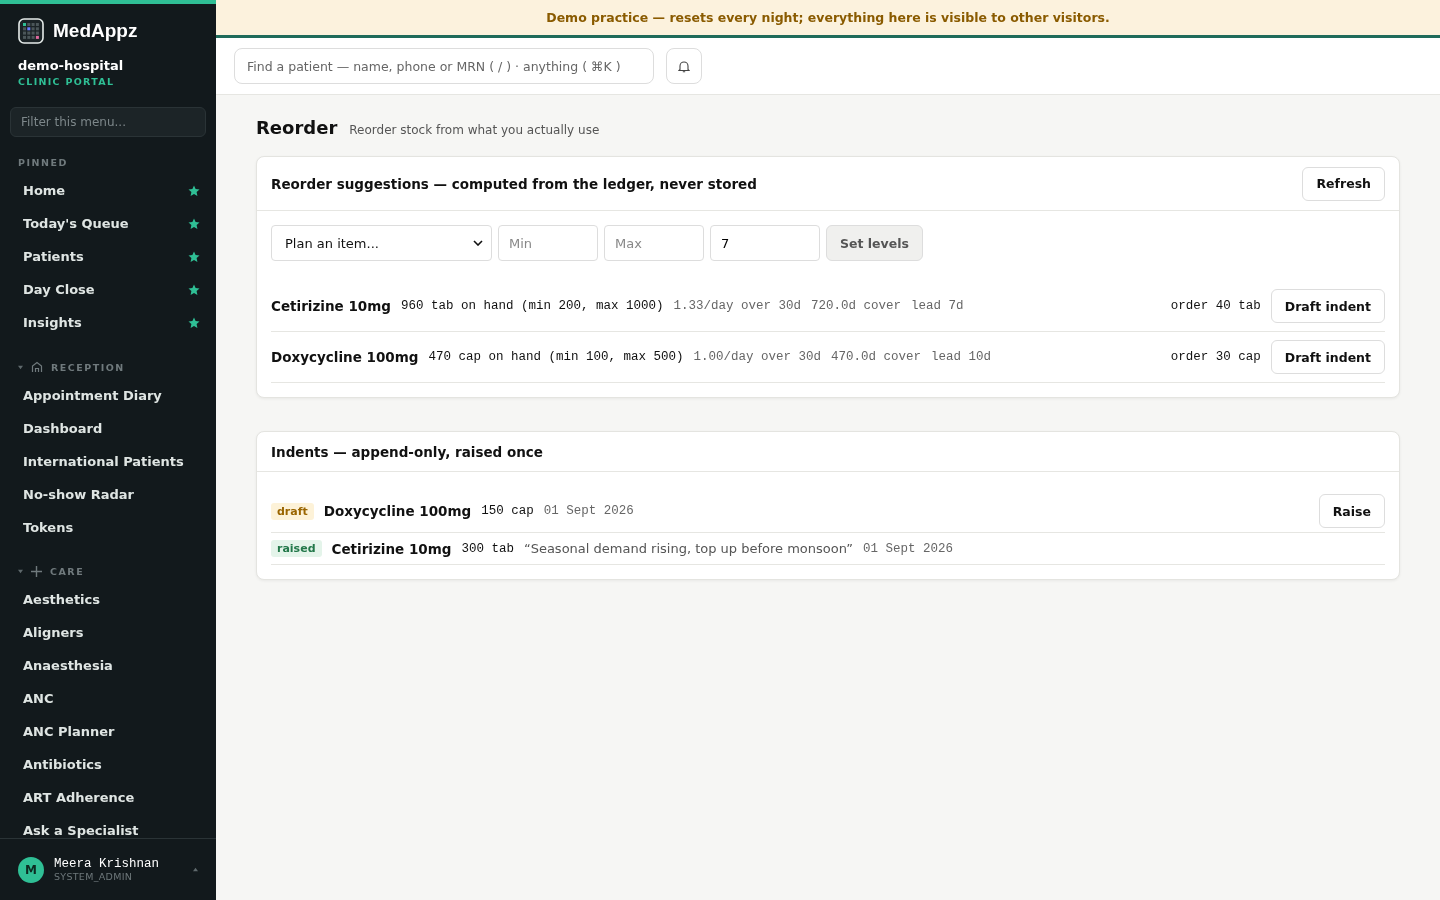  Describe the element at coordinates (108, 461) in the screenshot. I see `nav-item: International Patients` at that location.